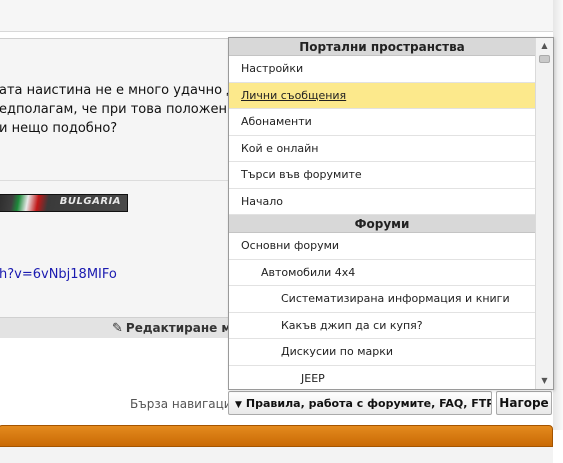 The height and width of the screenshot is (463, 563). I want to click on dropdown-item-which-jeep: Какъв джип да си купя?, so click(382, 326).